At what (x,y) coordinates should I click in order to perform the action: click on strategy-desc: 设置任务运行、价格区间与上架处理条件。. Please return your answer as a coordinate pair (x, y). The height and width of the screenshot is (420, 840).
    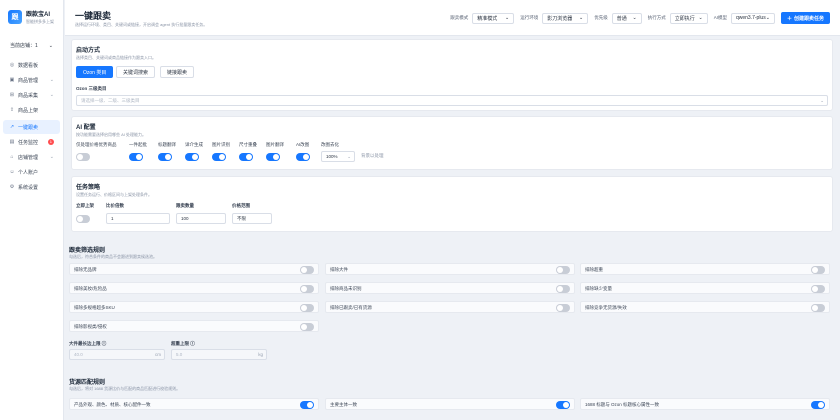
    Looking at the image, I should click on (114, 194).